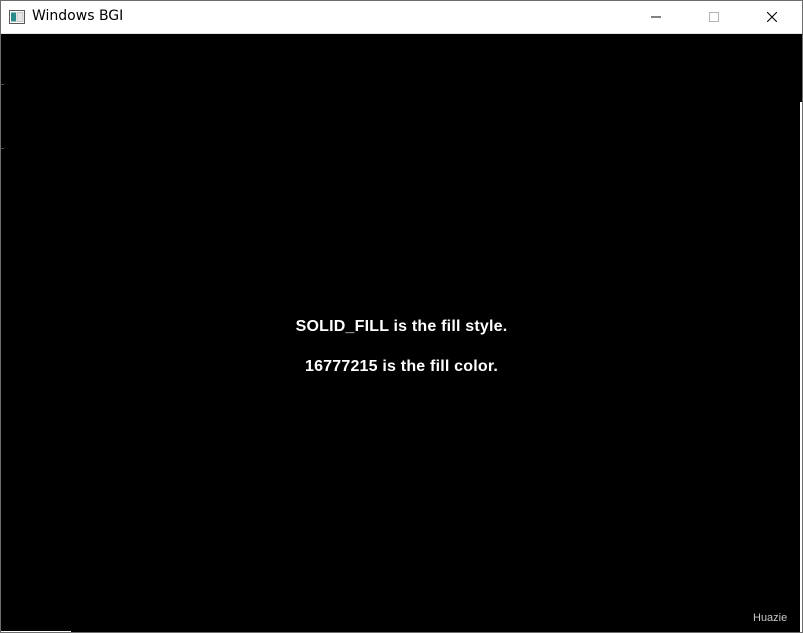 Image resolution: width=803 pixels, height=633 pixels. I want to click on canvas-bottom-edge, so click(36, 631).